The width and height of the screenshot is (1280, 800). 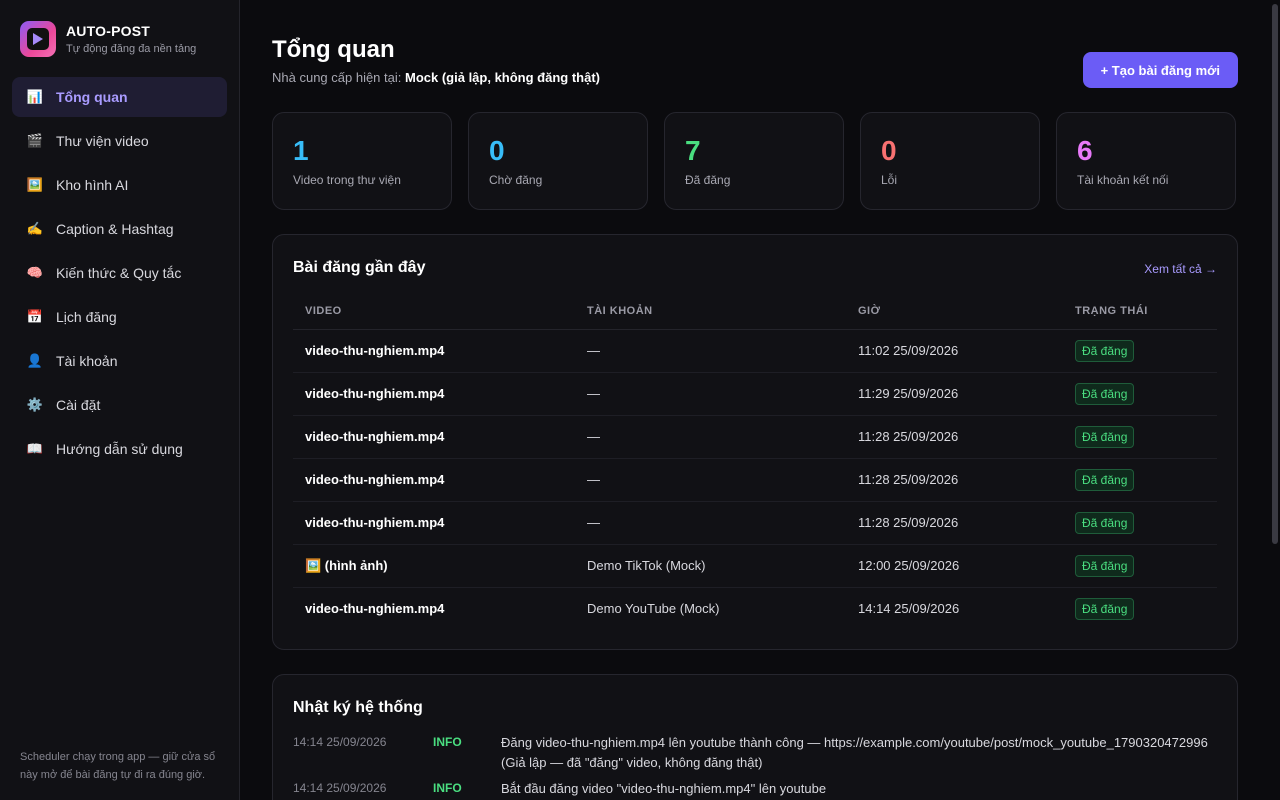 I want to click on see-all-link: Xem tất cả →, so click(x=1180, y=269).